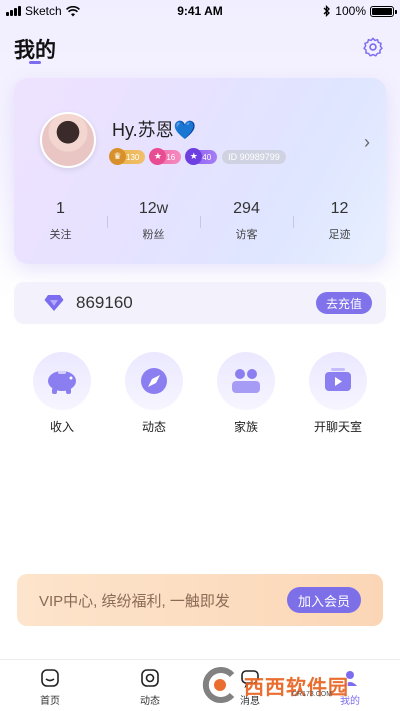  What do you see at coordinates (154, 130) in the screenshot?
I see `username: Hy.苏恩💙` at bounding box center [154, 130].